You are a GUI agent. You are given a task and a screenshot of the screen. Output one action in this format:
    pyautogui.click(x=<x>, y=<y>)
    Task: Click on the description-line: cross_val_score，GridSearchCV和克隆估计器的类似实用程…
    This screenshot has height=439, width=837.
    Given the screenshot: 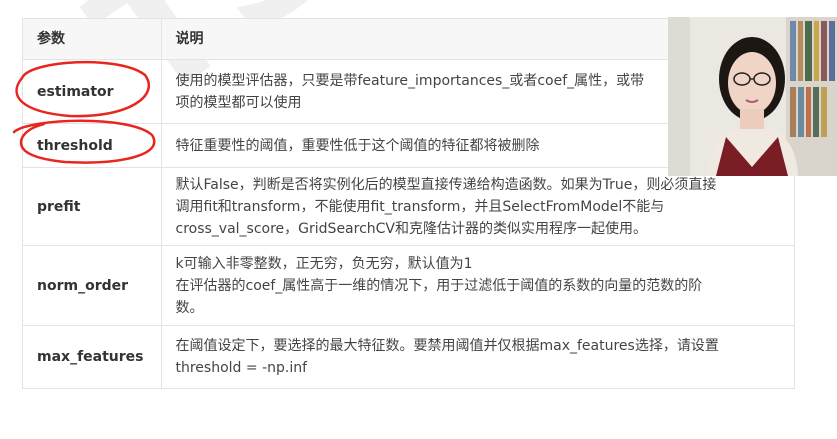 What is the action you would take?
    pyautogui.click(x=411, y=228)
    